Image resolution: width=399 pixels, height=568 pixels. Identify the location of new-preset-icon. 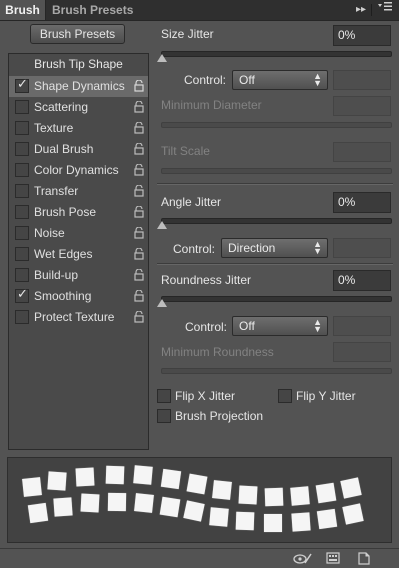
(364, 558).